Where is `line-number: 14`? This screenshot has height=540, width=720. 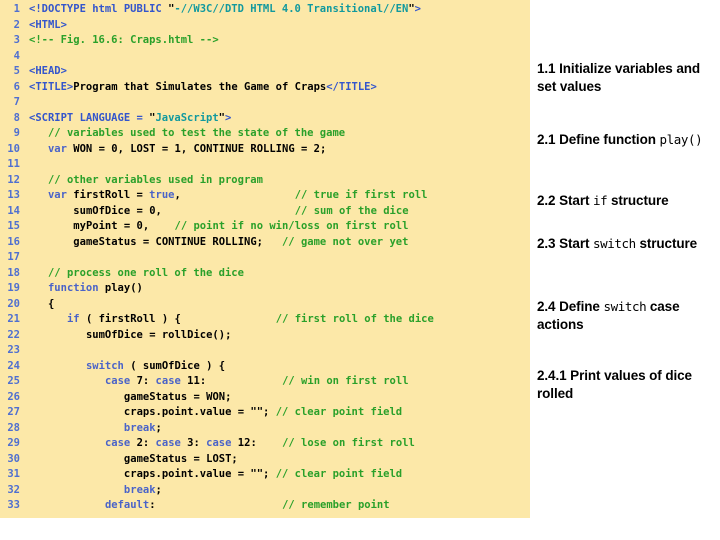 line-number: 14 is located at coordinates (13, 210).